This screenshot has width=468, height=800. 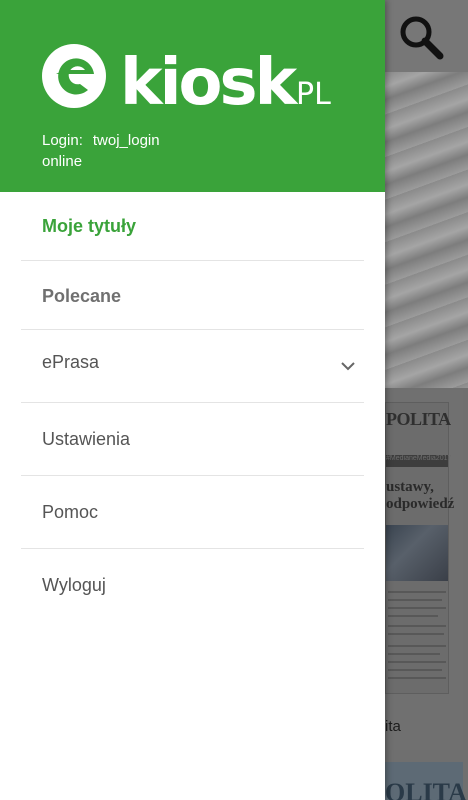 I want to click on search-icon, so click(x=420, y=36).